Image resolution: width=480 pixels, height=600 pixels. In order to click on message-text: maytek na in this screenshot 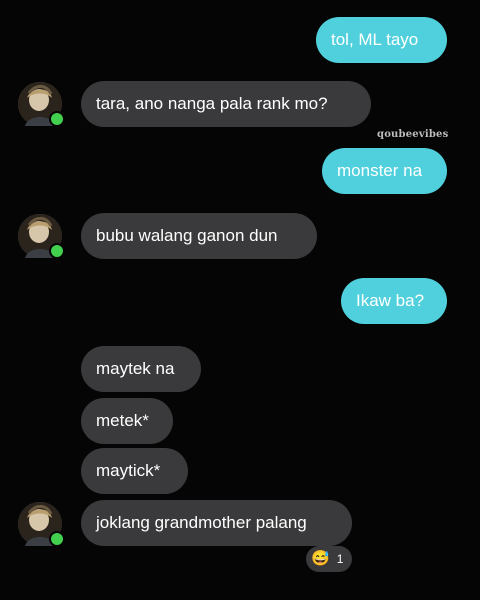, I will do `click(135, 368)`.